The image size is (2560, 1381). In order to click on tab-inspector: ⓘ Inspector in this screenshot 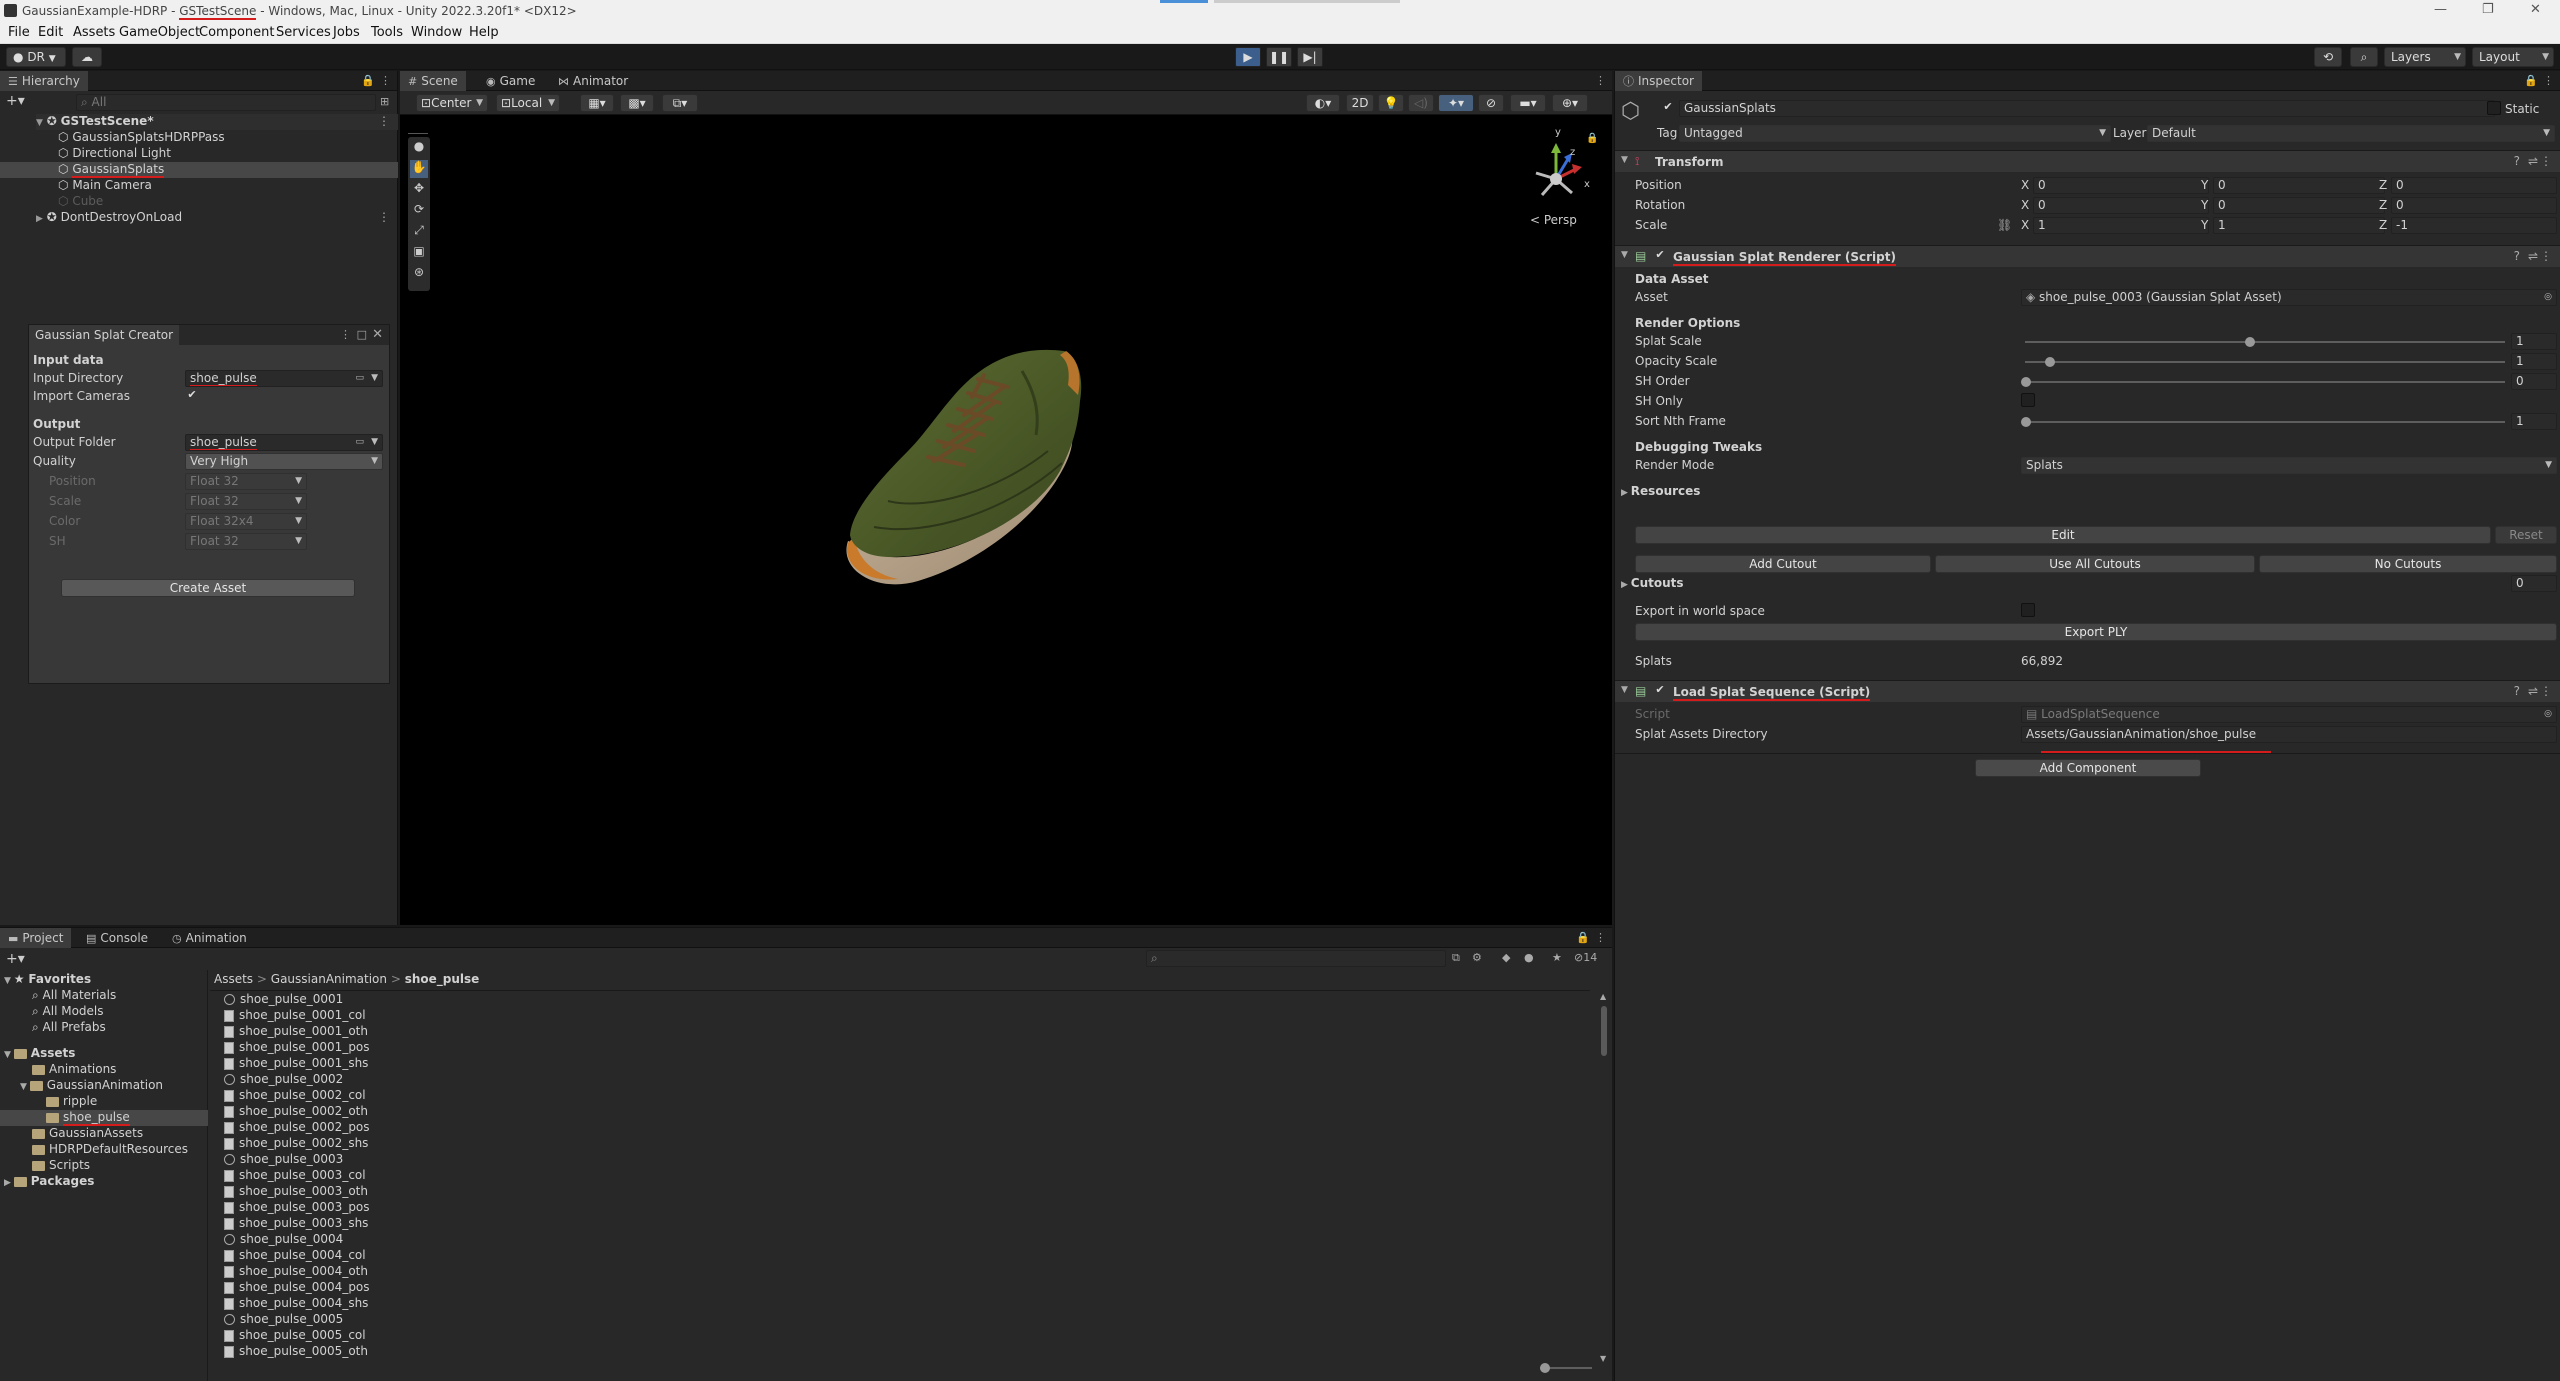, I will do `click(1658, 81)`.